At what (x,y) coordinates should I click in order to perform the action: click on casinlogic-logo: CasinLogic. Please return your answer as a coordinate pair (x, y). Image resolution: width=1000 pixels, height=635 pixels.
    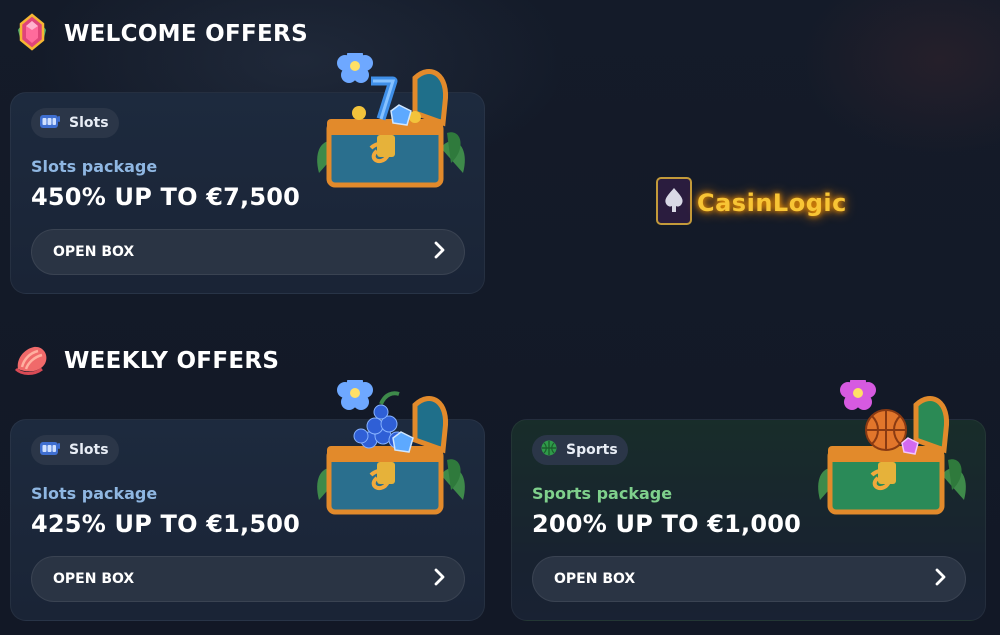
    Looking at the image, I should click on (751, 203).